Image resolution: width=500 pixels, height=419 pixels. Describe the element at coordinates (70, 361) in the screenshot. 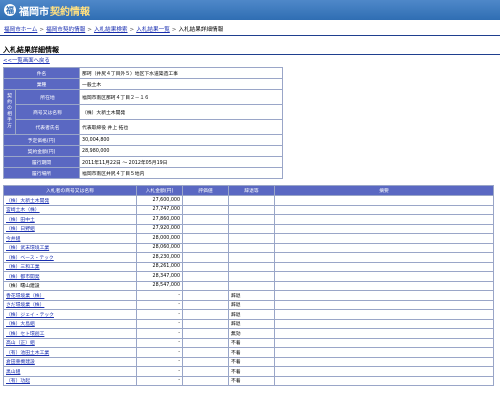

I see `bidder-name: 倉田重機建設` at that location.